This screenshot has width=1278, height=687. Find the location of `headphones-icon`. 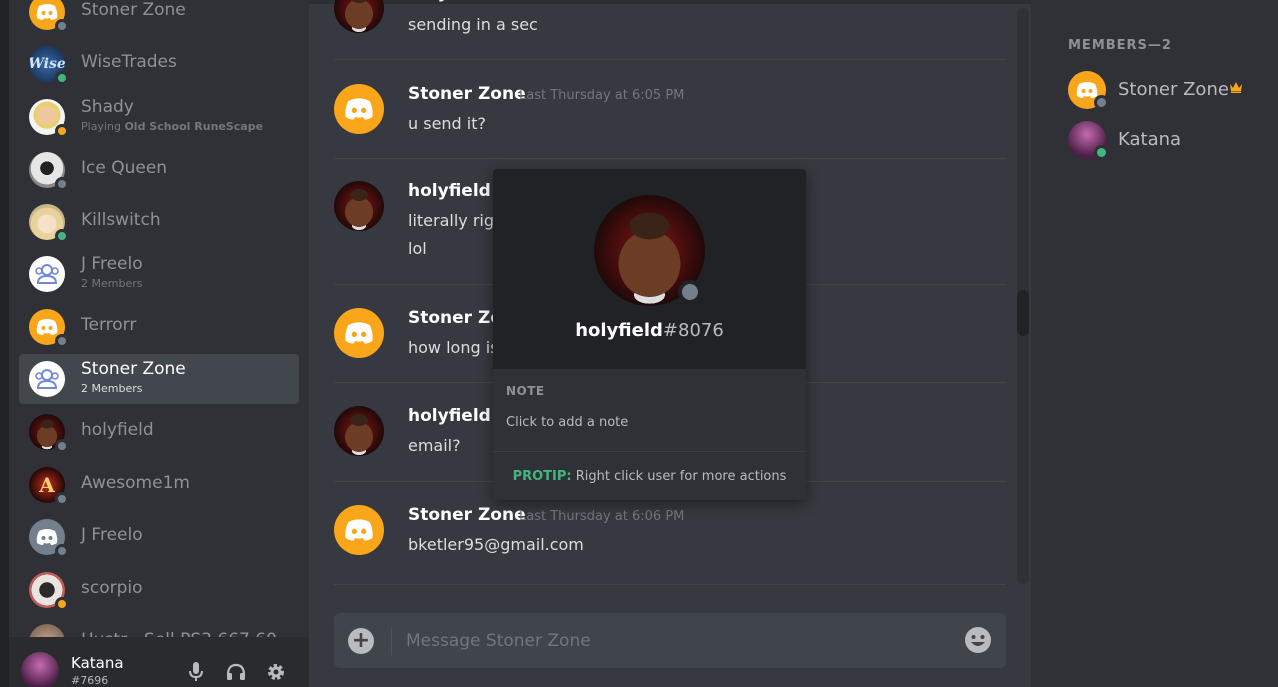

headphones-icon is located at coordinates (236, 671).